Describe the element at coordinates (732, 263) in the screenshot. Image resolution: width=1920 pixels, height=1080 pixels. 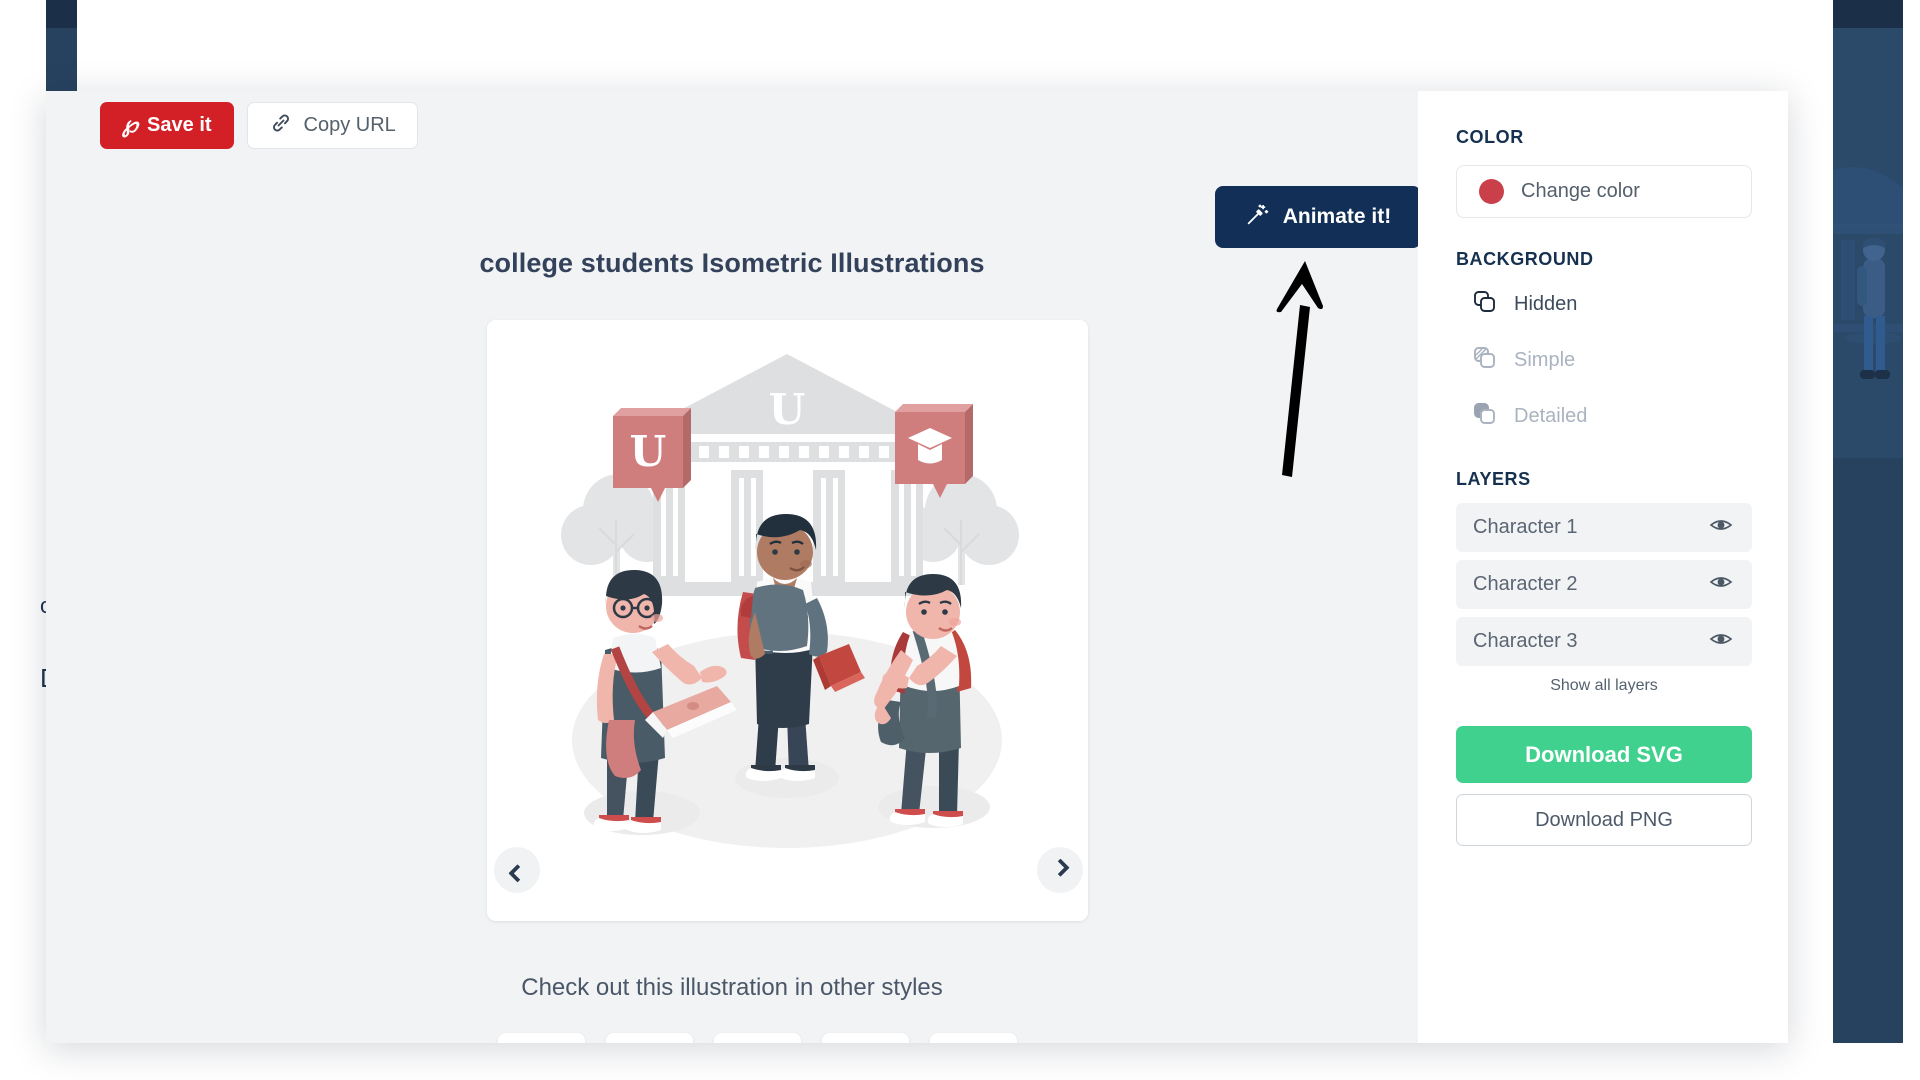
I see `page-title: college students Isometric Illustrations` at that location.